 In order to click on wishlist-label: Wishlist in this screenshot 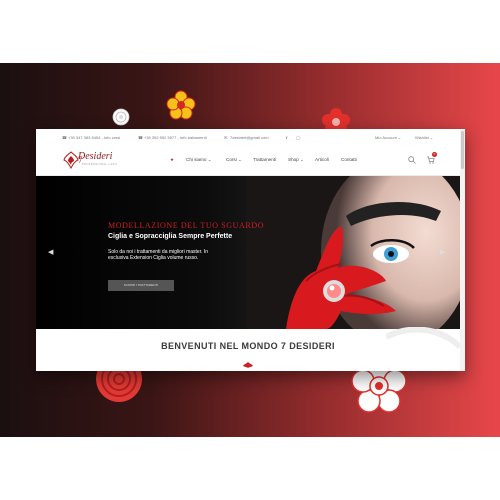, I will do `click(422, 137)`.